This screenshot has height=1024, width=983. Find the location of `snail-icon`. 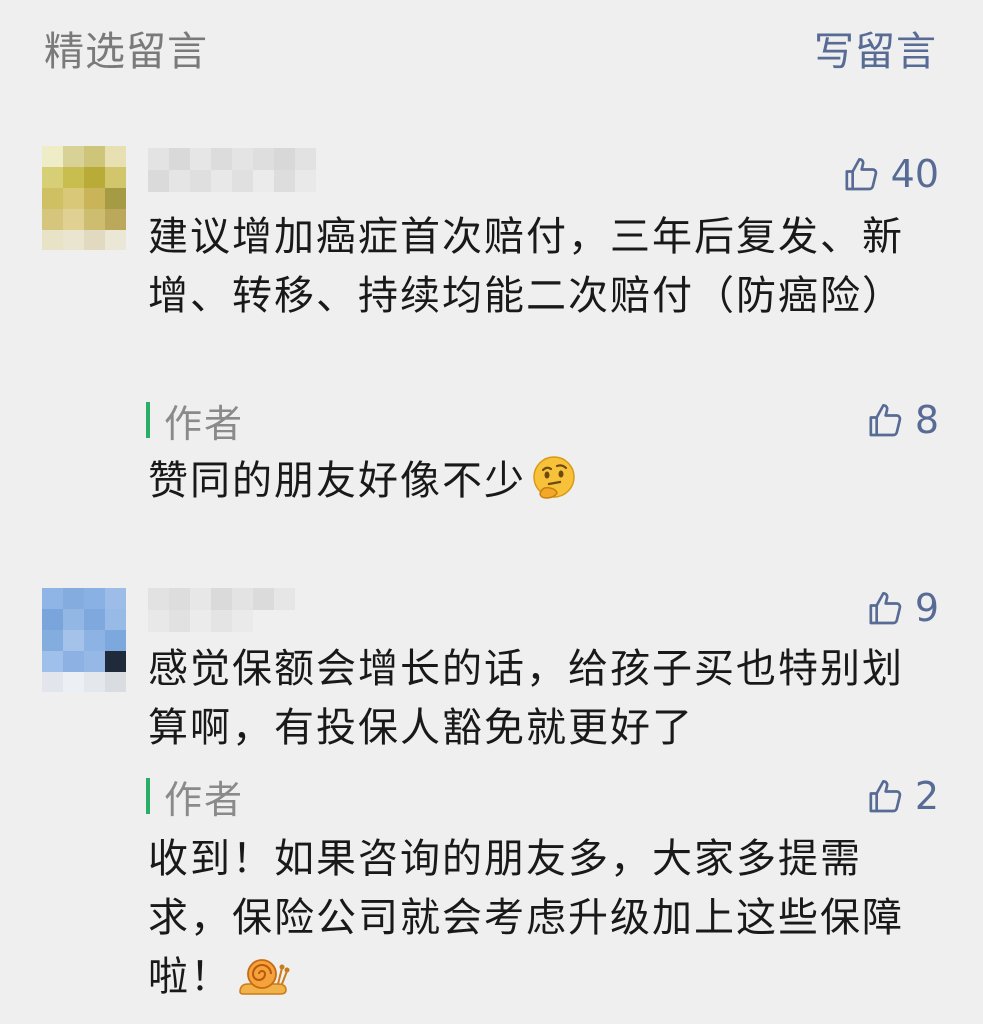

snail-icon is located at coordinates (263, 984).